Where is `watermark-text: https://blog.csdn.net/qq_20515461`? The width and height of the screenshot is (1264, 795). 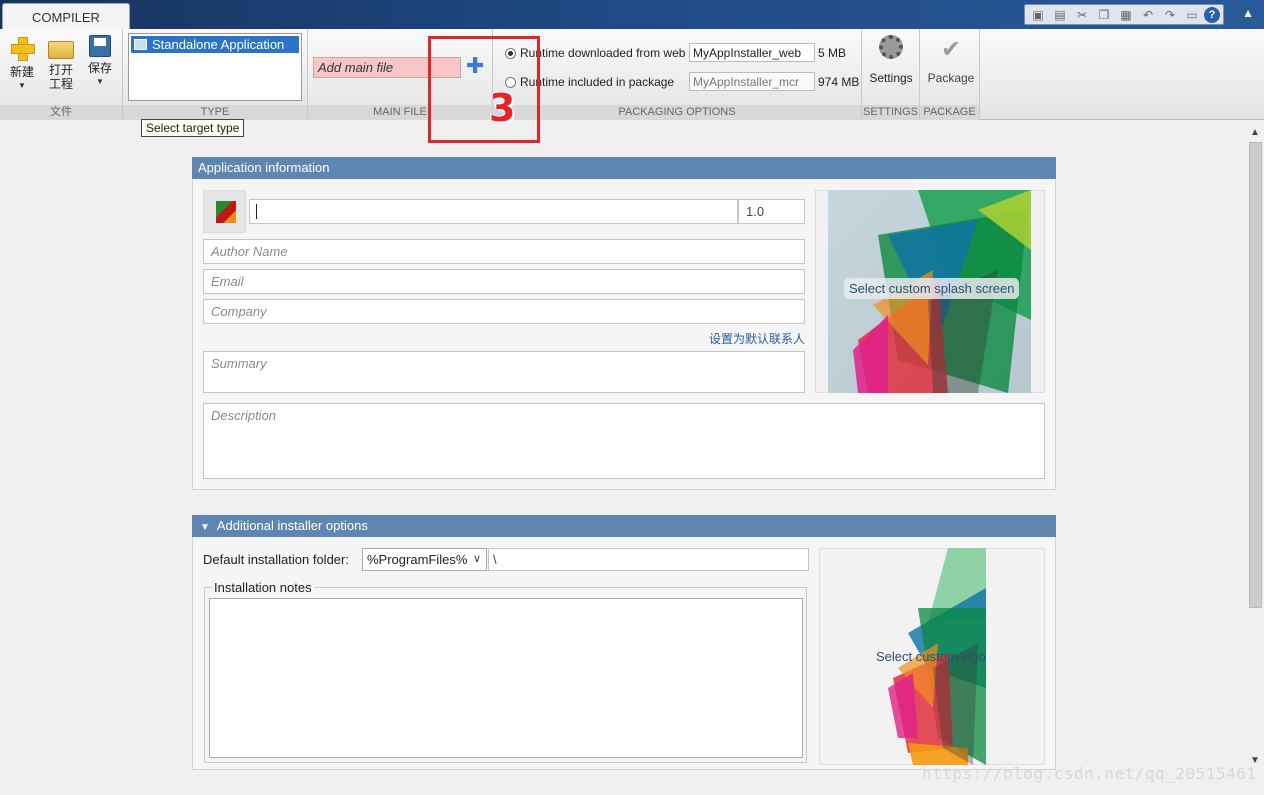
watermark-text: https://blog.csdn.net/qq_20515461 is located at coordinates (1089, 773).